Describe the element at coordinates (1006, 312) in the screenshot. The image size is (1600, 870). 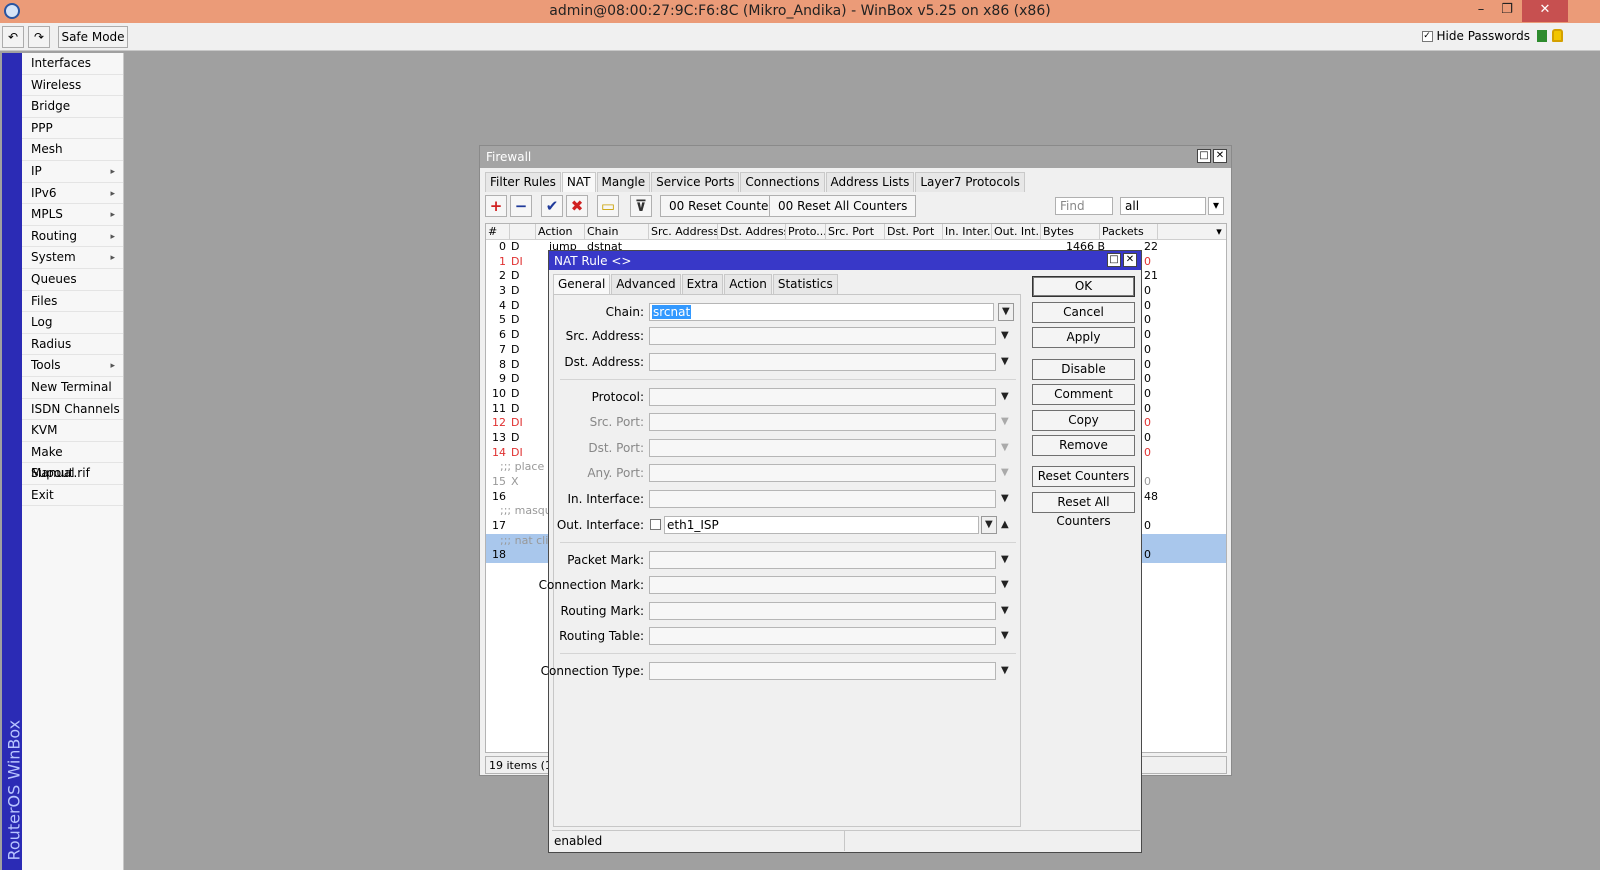
I see `chain-dropdown-icon: ▼` at that location.